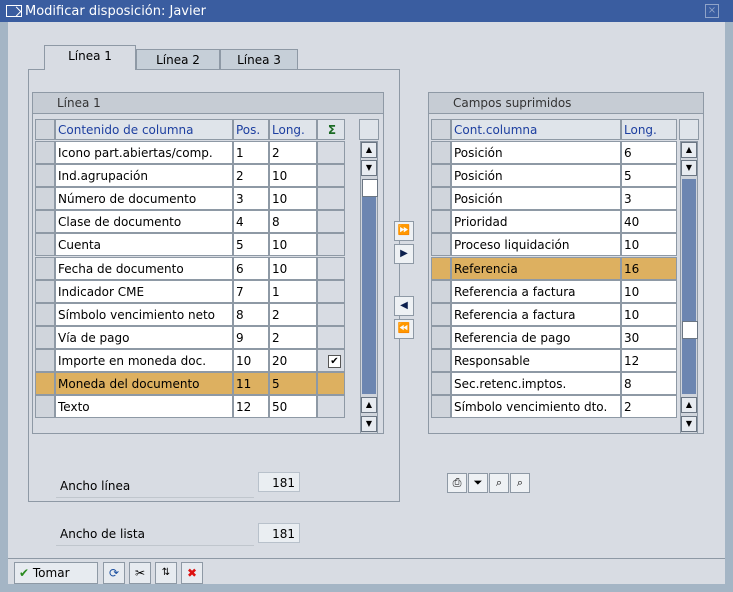 The width and height of the screenshot is (733, 592). I want to click on content-cell: Número de documento, so click(144, 199).